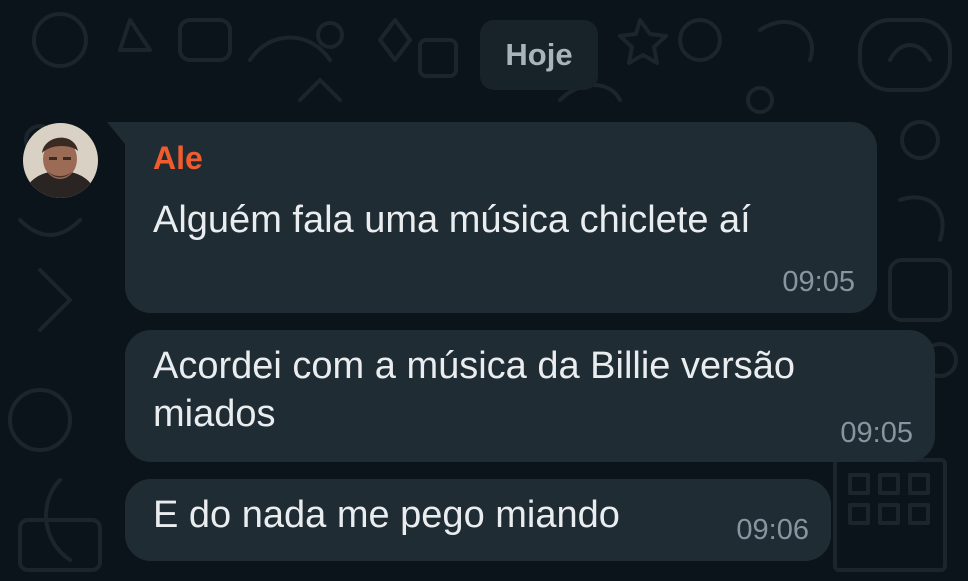  What do you see at coordinates (772, 530) in the screenshot?
I see `message-time: 09:06` at bounding box center [772, 530].